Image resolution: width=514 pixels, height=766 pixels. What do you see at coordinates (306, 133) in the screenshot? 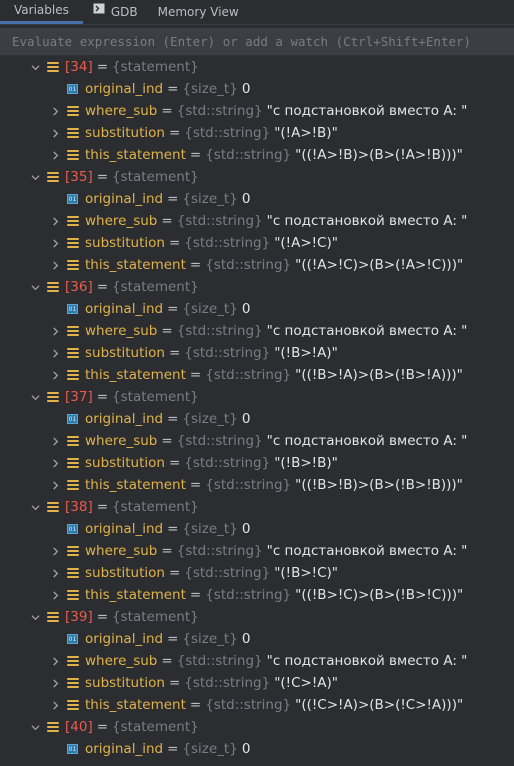
I see `variable-value: "(!A>!B)"` at bounding box center [306, 133].